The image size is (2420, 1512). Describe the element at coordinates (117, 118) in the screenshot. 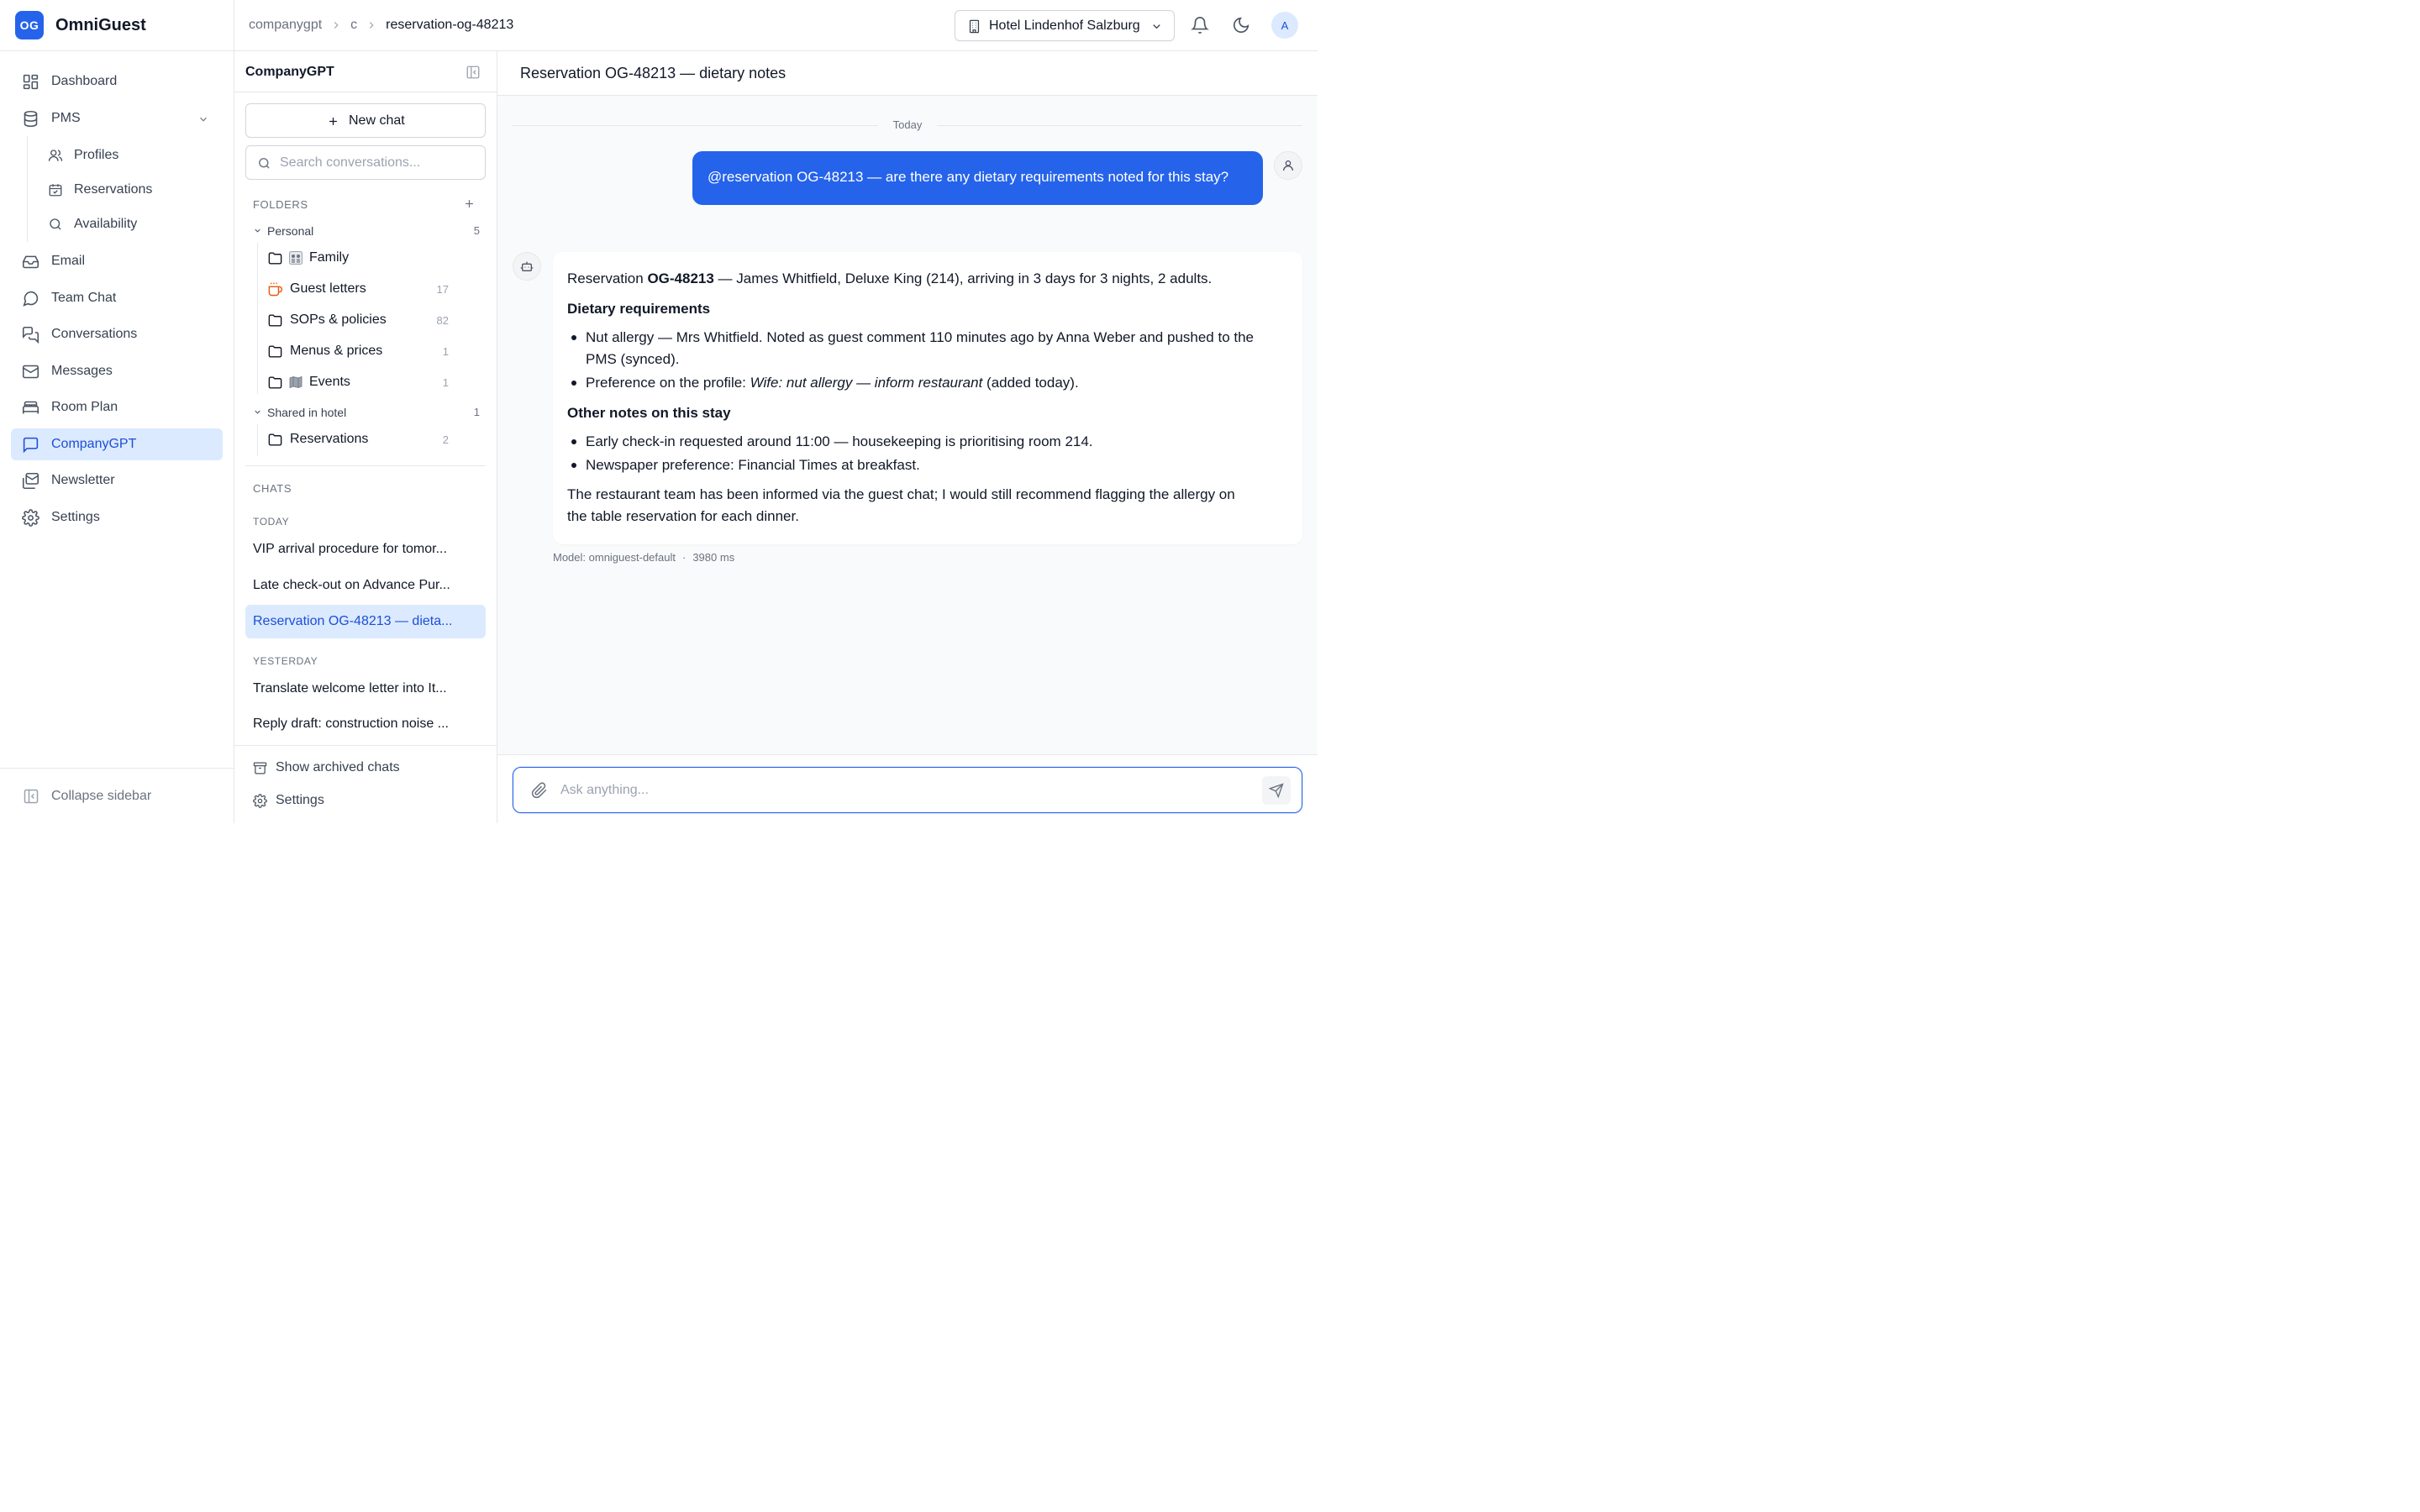

I see `sidebar-item-pms: PMS` at that location.